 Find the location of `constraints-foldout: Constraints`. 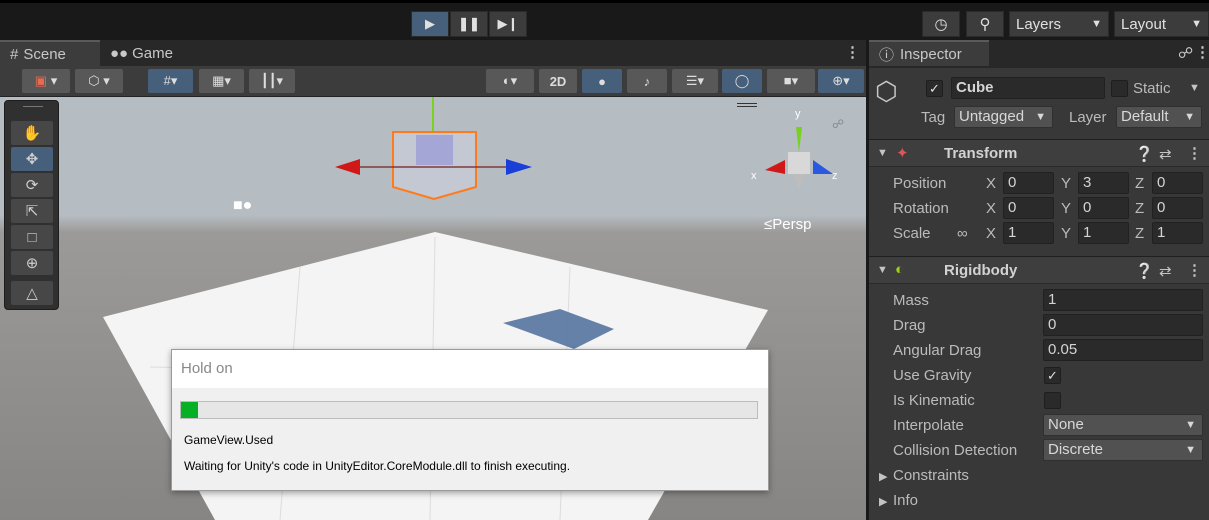

constraints-foldout: Constraints is located at coordinates (931, 475).